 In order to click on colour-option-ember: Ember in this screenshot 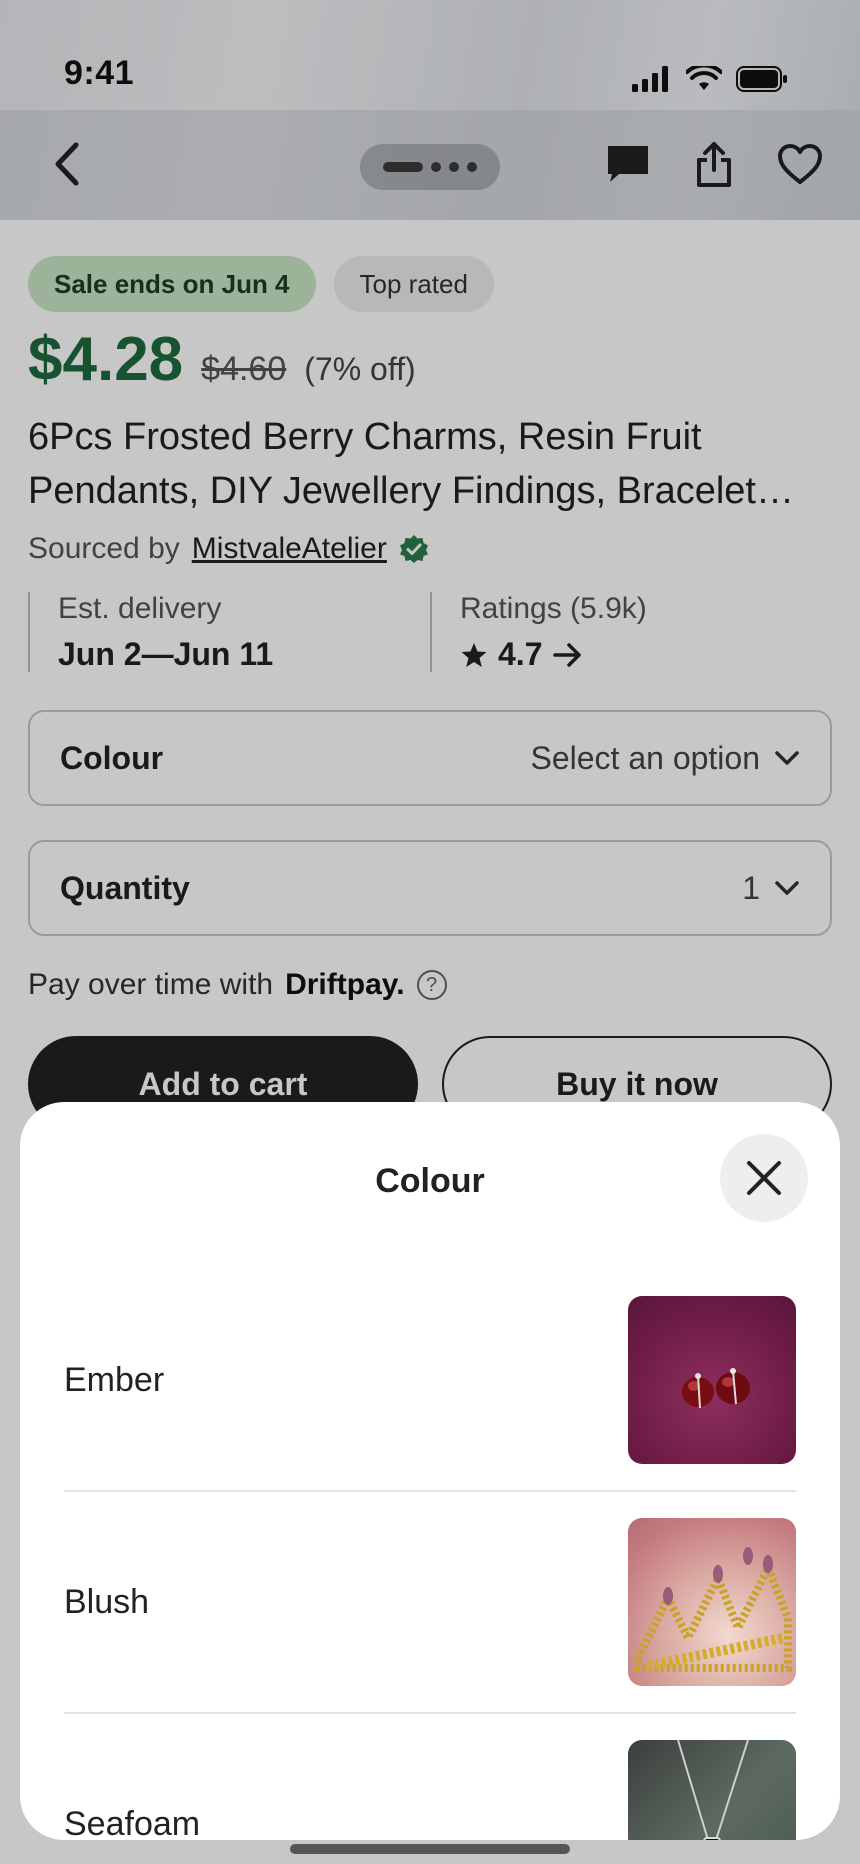, I will do `click(430, 1381)`.